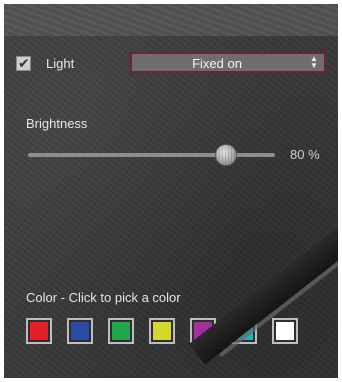 The height and width of the screenshot is (382, 342). What do you see at coordinates (57, 123) in the screenshot?
I see `brightness-label: Brightness` at bounding box center [57, 123].